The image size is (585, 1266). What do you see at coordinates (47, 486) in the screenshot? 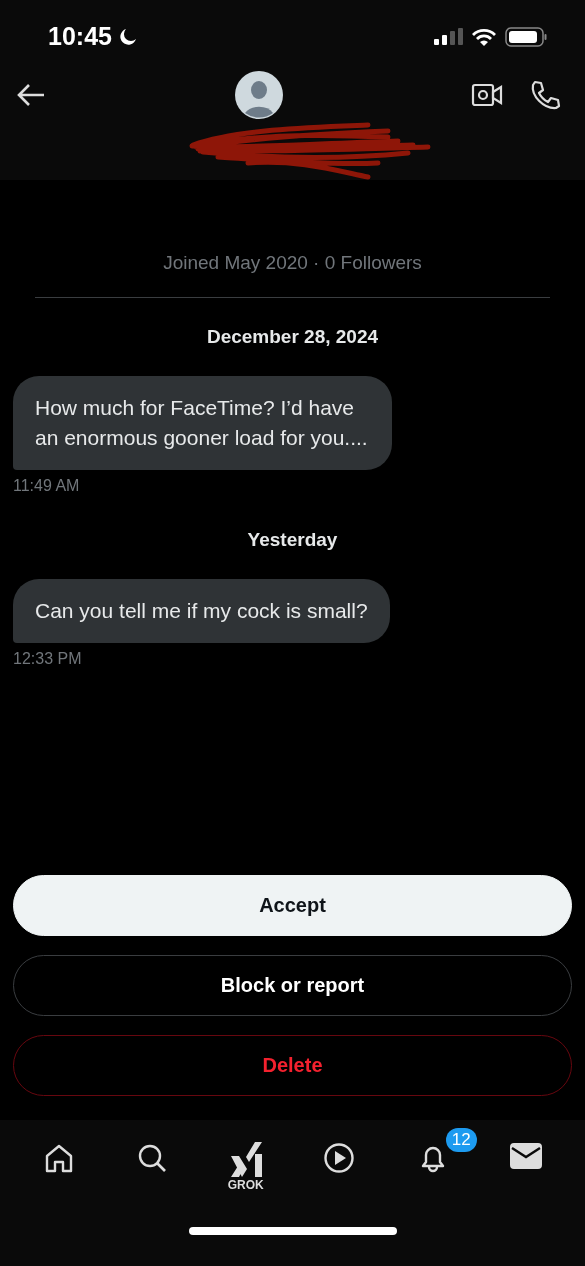
I see `message-time: 11:49 AM` at bounding box center [47, 486].